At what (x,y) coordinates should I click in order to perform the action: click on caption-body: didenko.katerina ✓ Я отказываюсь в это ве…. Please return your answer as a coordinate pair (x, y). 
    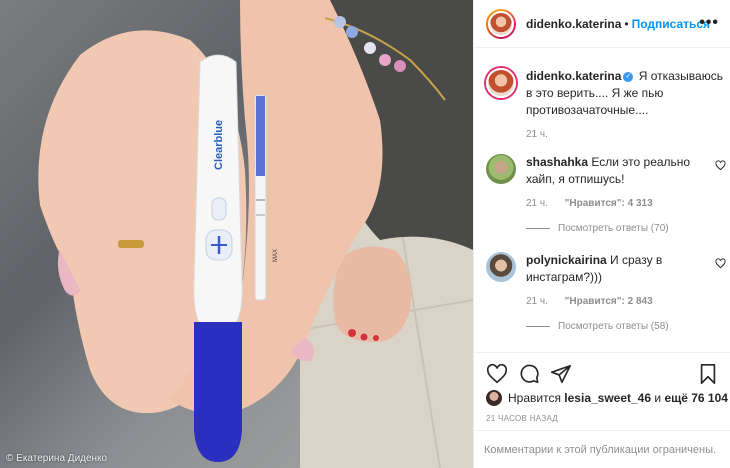
    Looking at the image, I should click on (626, 93).